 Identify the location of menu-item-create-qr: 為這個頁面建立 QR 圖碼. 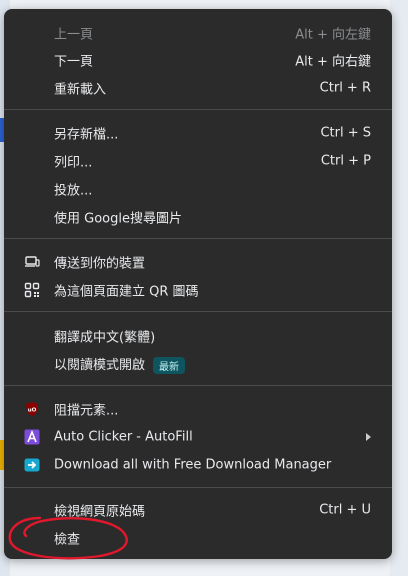
(198, 290).